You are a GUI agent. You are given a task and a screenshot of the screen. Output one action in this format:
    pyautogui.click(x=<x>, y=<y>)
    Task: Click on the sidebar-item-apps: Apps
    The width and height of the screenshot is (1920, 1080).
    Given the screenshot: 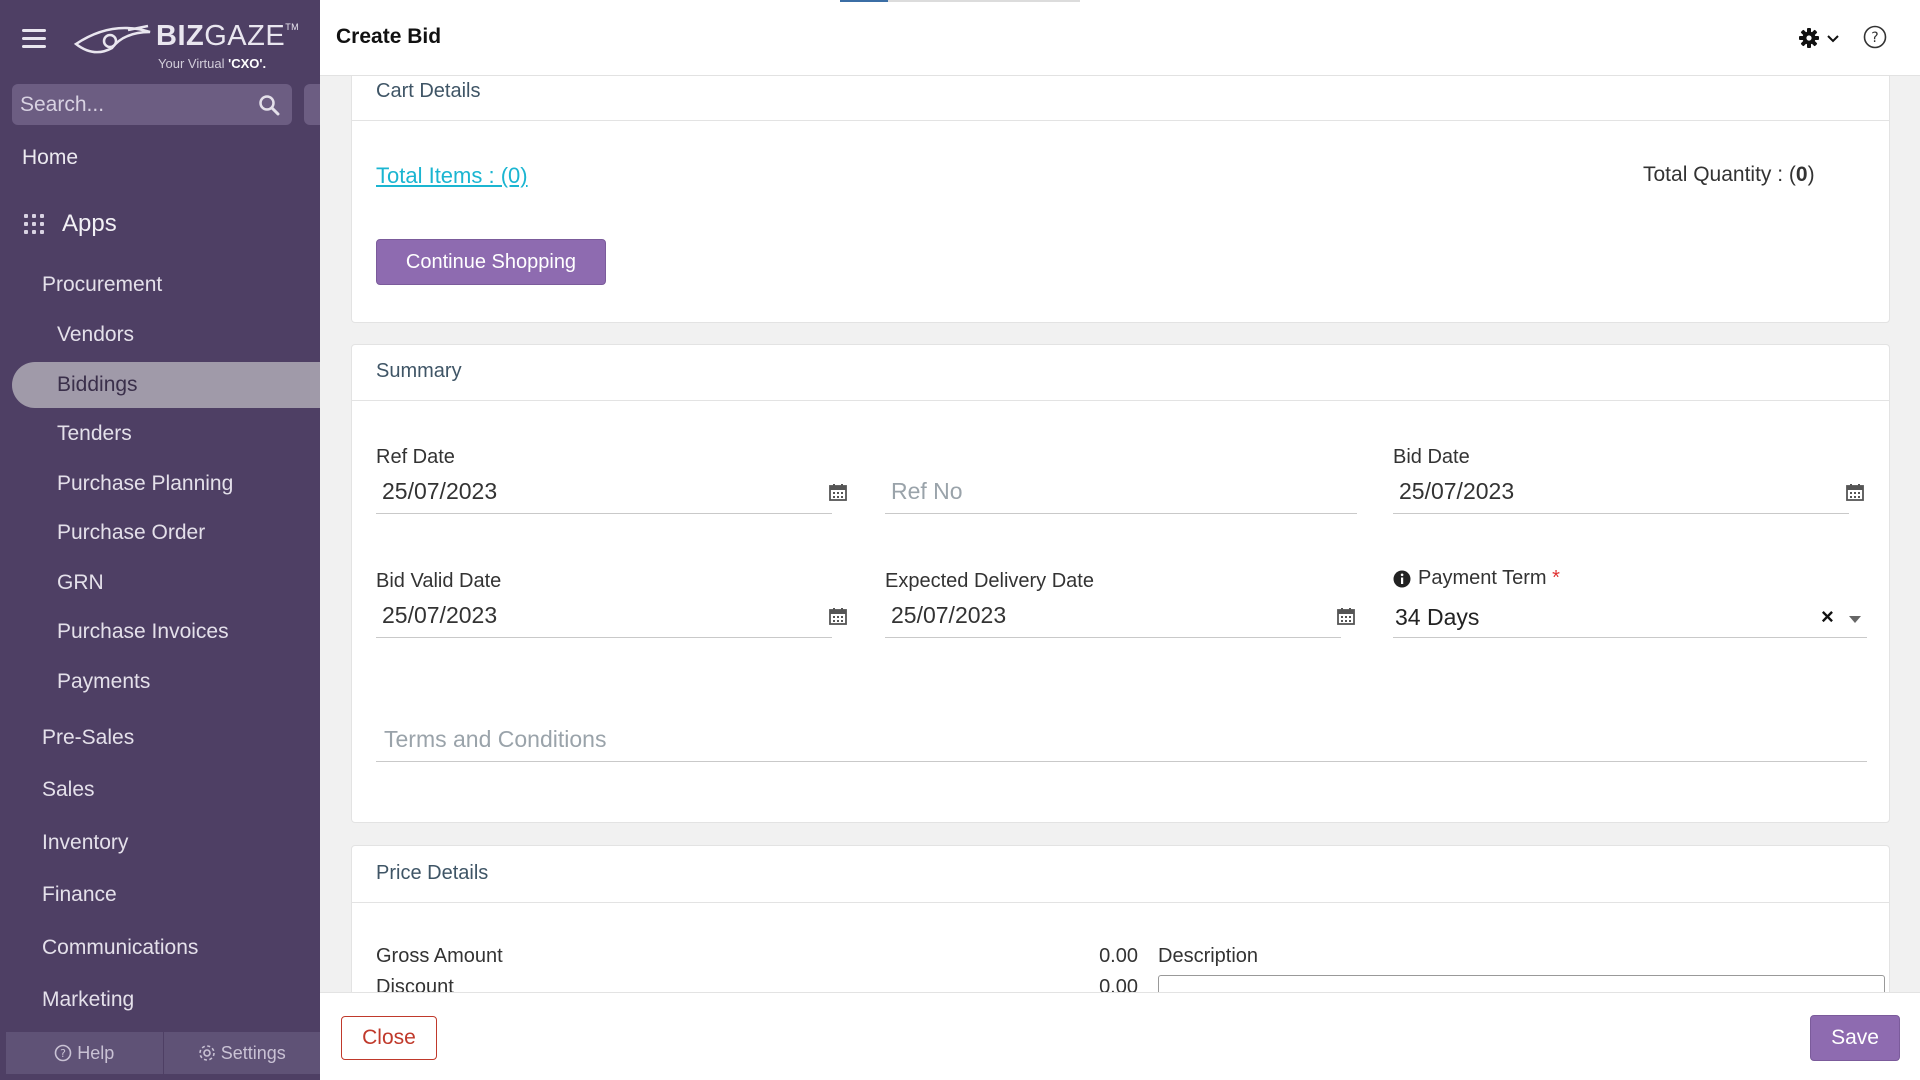 What is the action you would take?
    pyautogui.click(x=70, y=224)
    